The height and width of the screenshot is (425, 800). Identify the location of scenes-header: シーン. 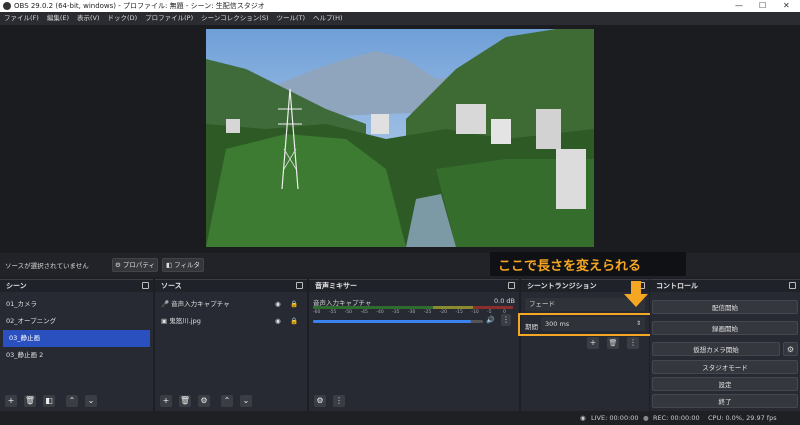
(76, 286).